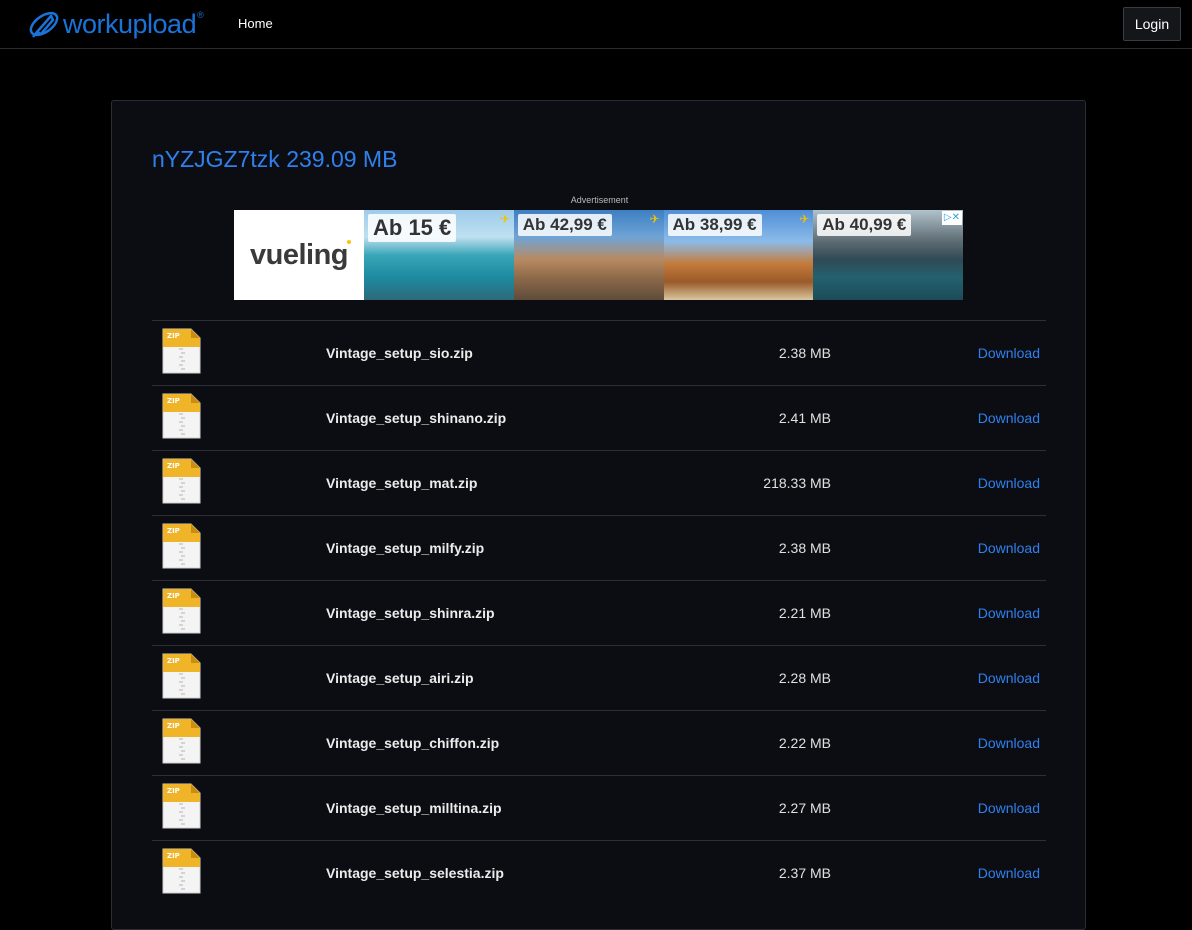 This screenshot has width=1192, height=930. What do you see at coordinates (414, 808) in the screenshot?
I see `file-name: Vintage_setup_milltina.zip` at bounding box center [414, 808].